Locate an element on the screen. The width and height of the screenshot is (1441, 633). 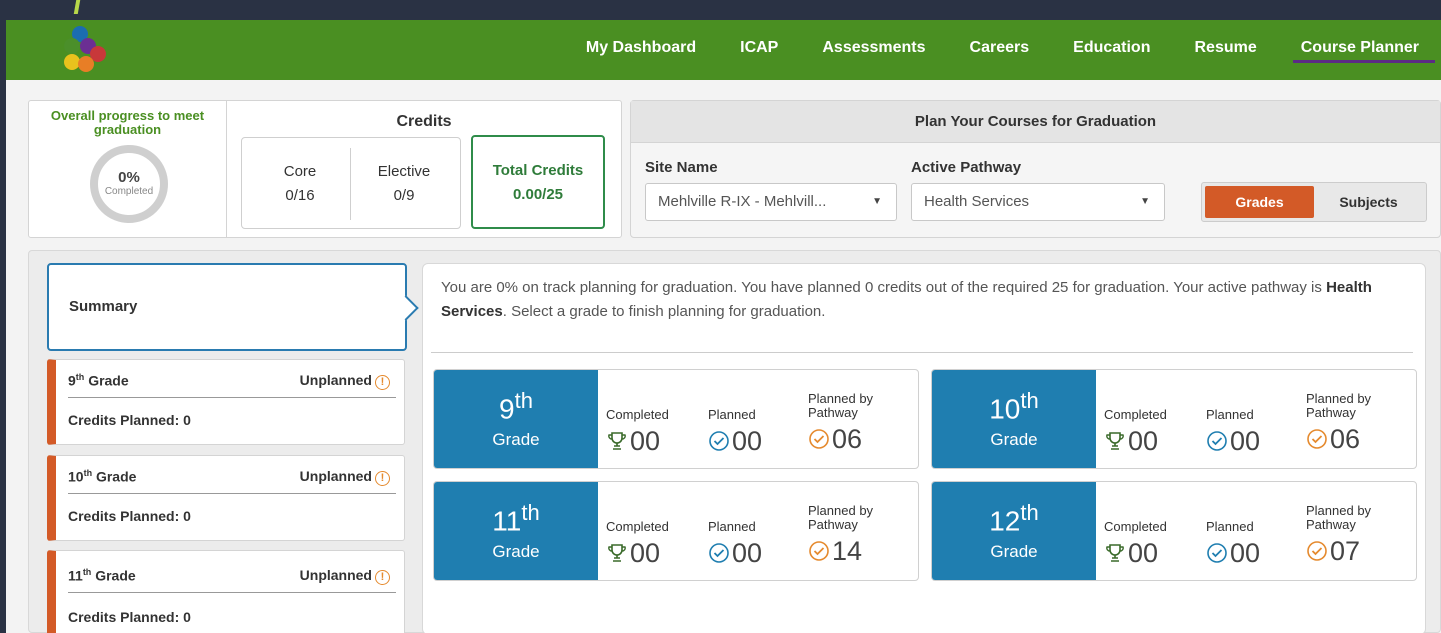
total-credits-value: 0.00/25 is located at coordinates (538, 194).